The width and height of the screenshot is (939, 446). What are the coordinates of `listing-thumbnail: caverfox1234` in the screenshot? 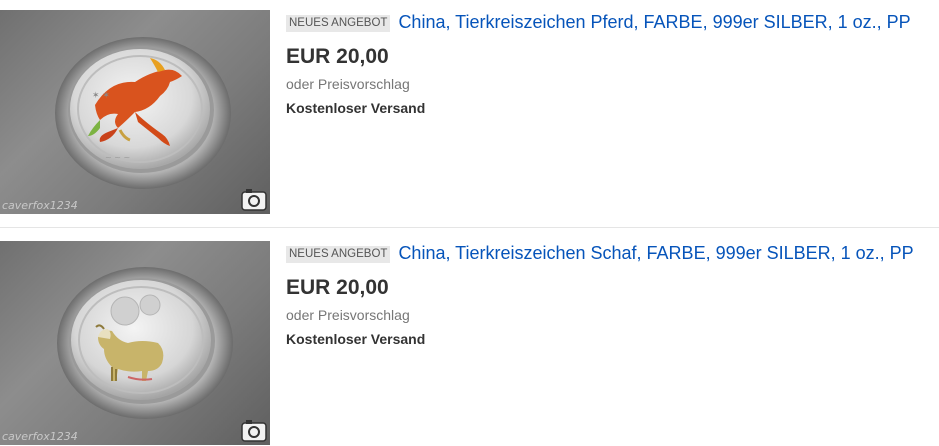 It's located at (135, 343).